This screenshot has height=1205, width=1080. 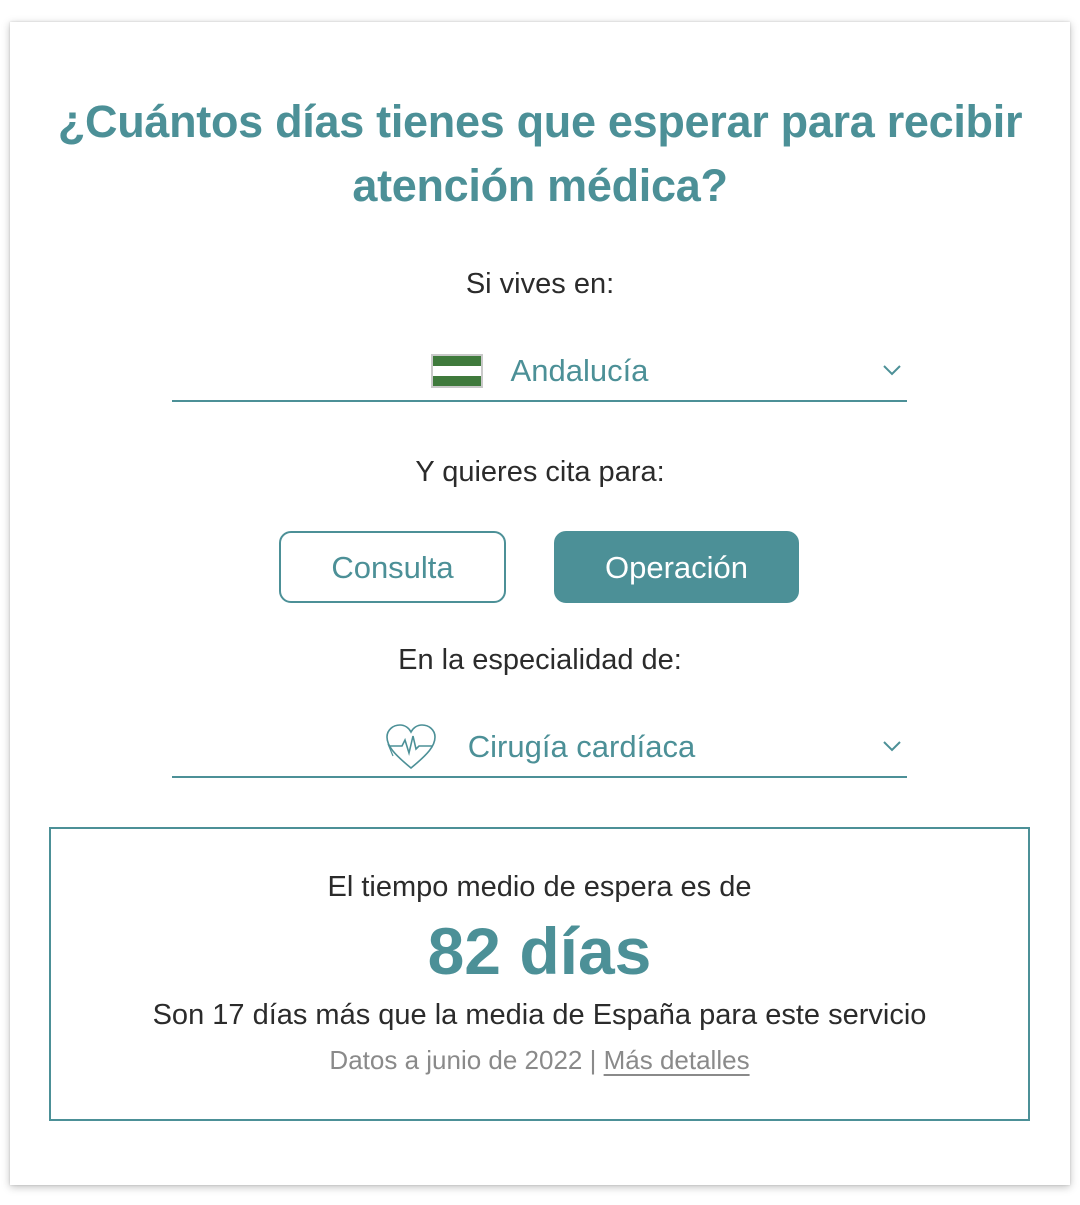 What do you see at coordinates (540, 284) in the screenshot?
I see `region-label: Si vives en:` at bounding box center [540, 284].